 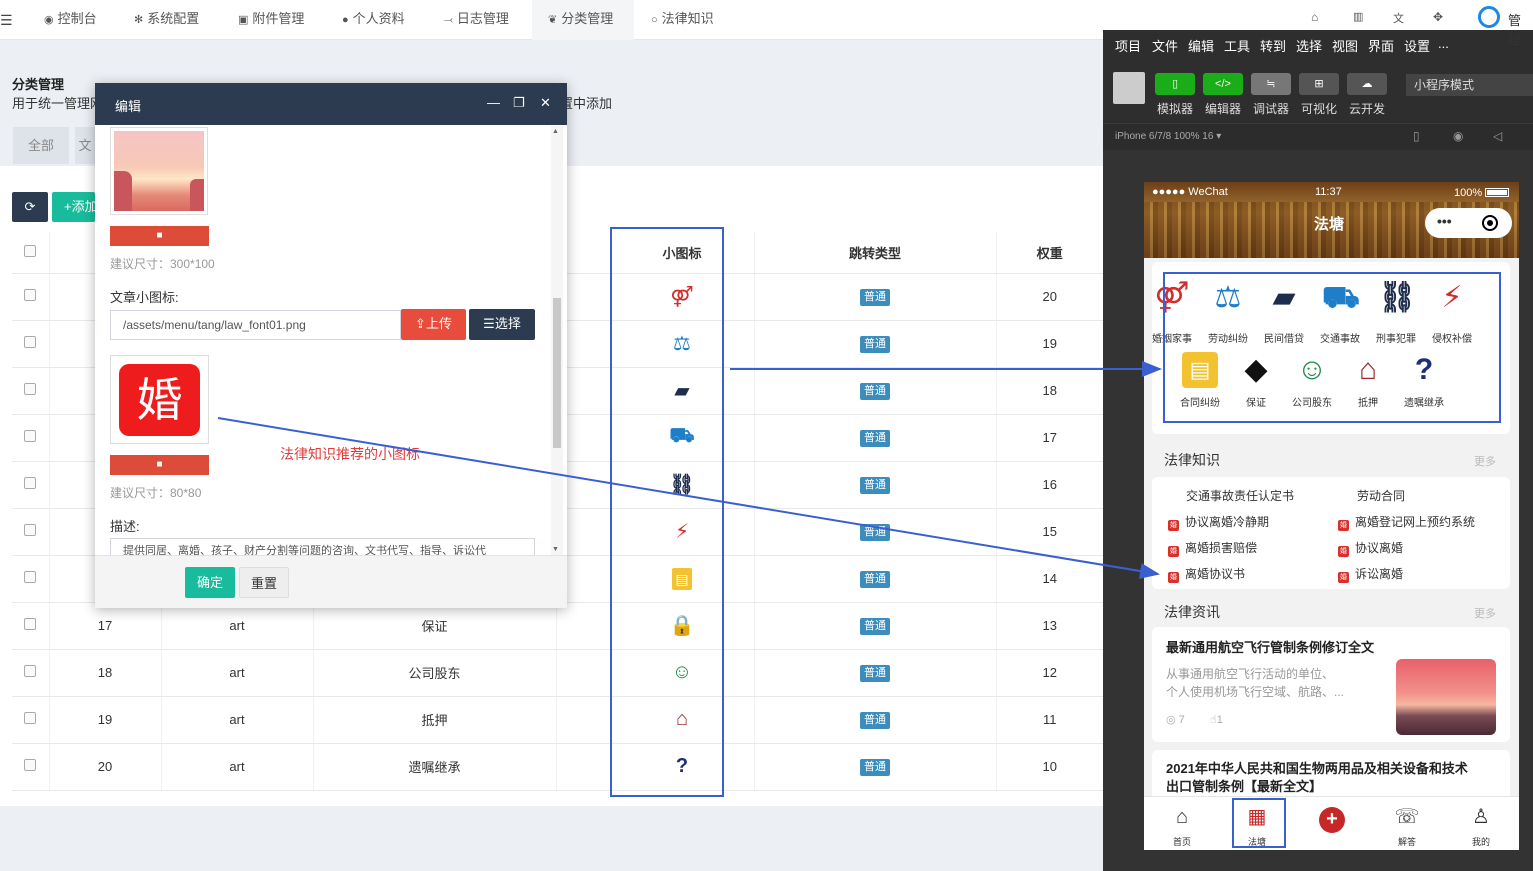 What do you see at coordinates (688, 498) in the screenshot?
I see `arrow-to-law-item` at bounding box center [688, 498].